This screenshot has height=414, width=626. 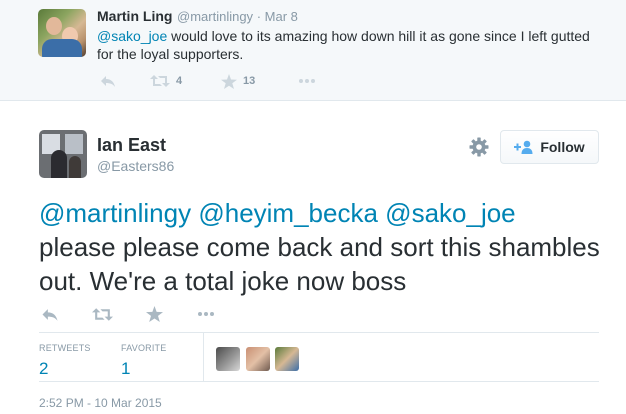 What do you see at coordinates (288, 213) in the screenshot?
I see `tweet-mention: @heyim_becka` at bounding box center [288, 213].